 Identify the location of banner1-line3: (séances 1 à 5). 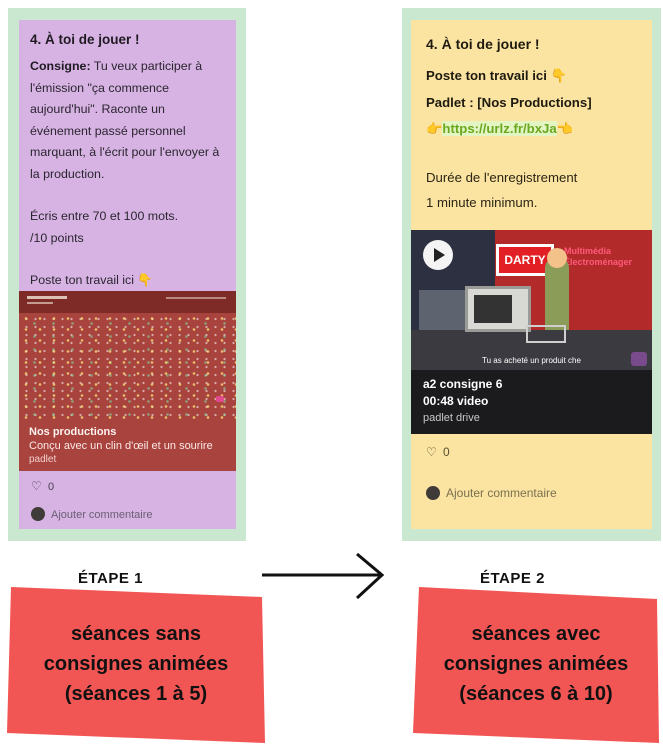
(136, 694).